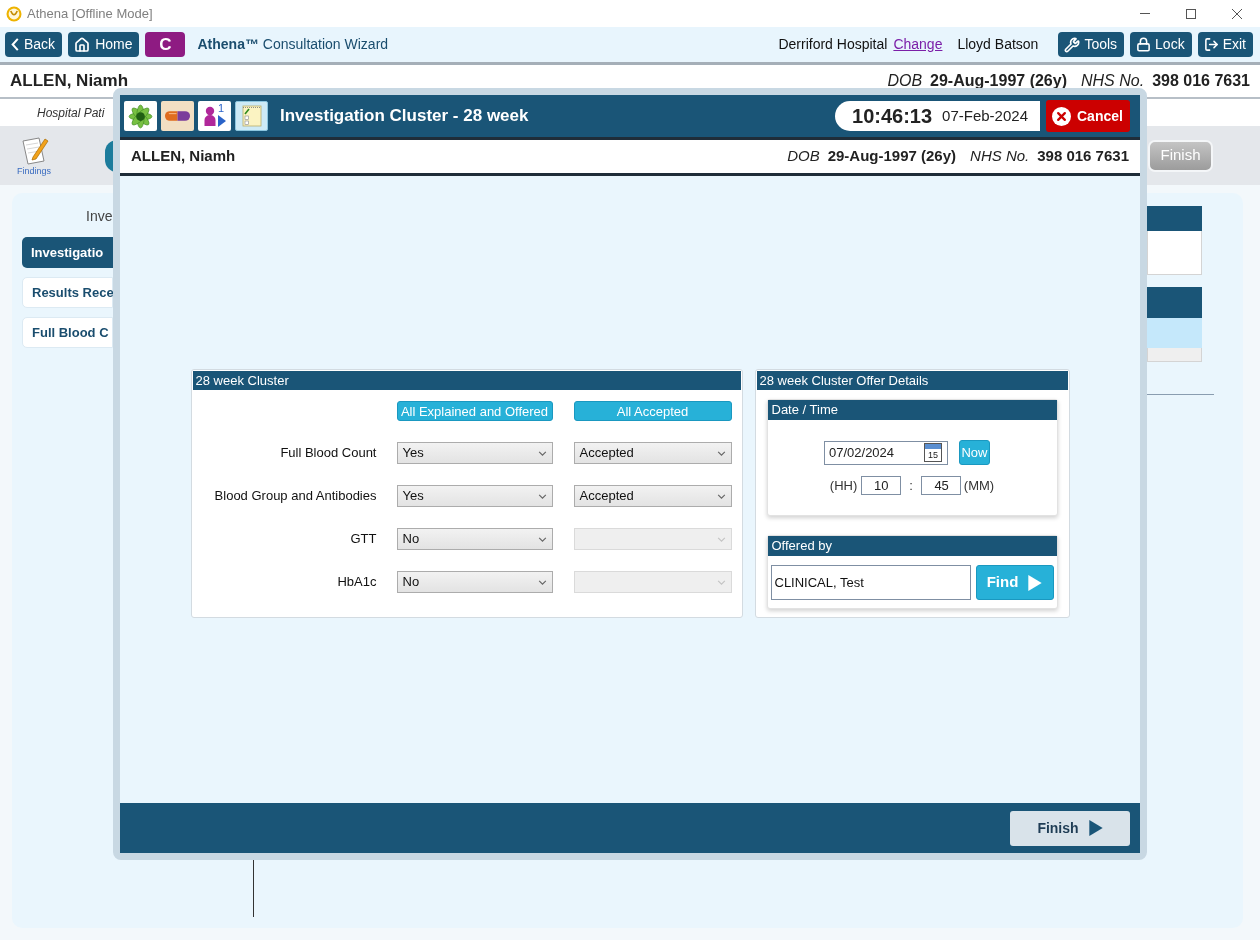 Image resolution: width=1260 pixels, height=940 pixels. I want to click on pill-icon, so click(177, 116).